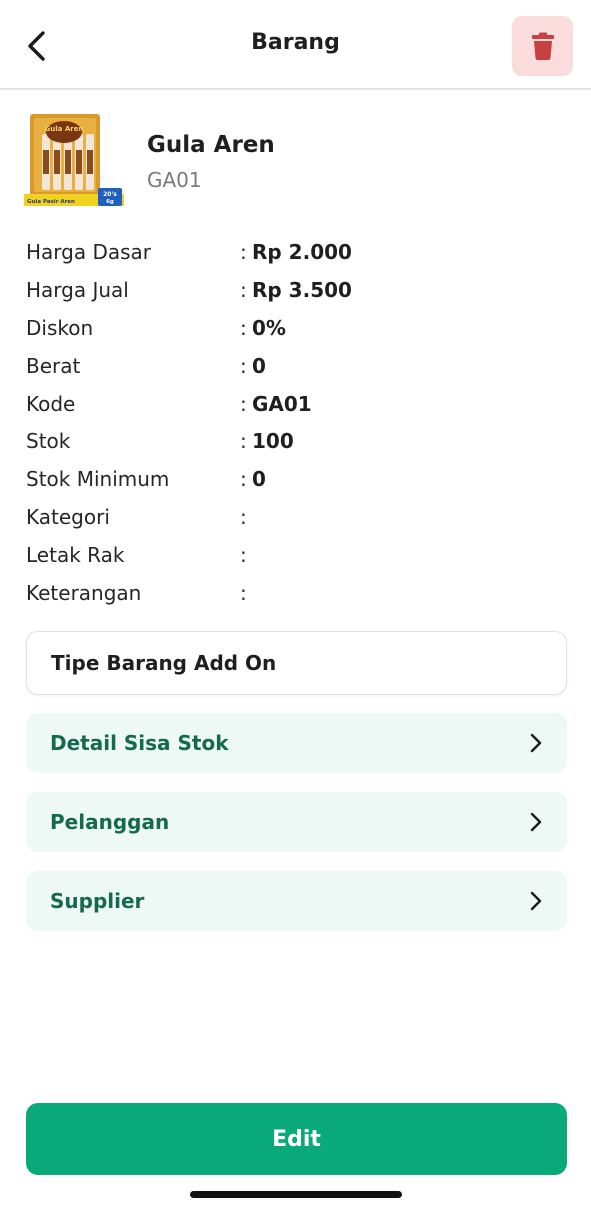 The image size is (591, 1212). I want to click on delete-button, so click(542, 46).